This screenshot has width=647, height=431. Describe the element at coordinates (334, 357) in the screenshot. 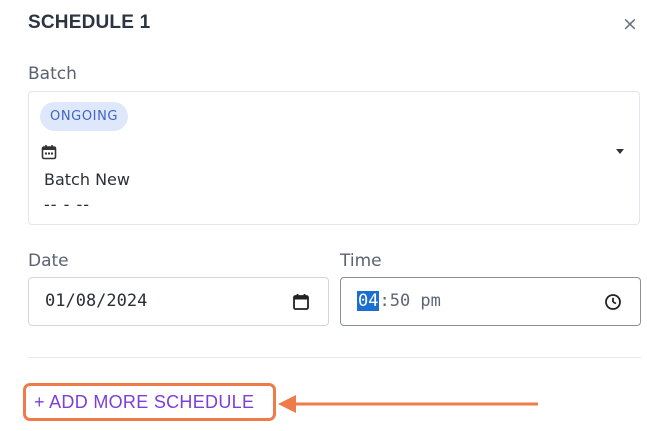

I see `divider` at that location.